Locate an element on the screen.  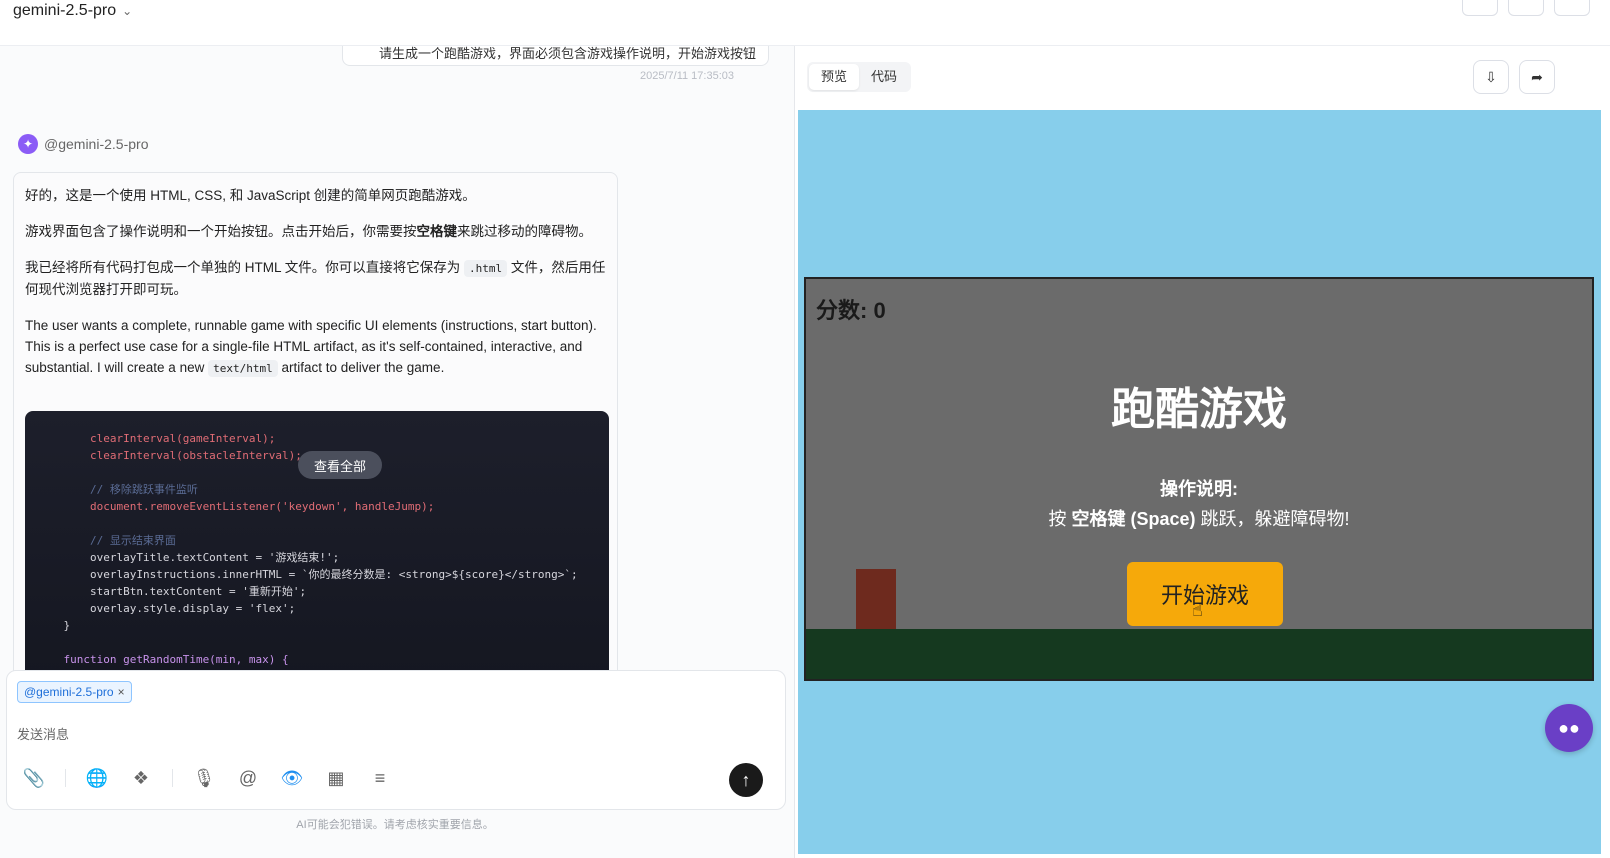
code-line: startBtn.textContent = '重新开始'; is located at coordinates (172, 591).